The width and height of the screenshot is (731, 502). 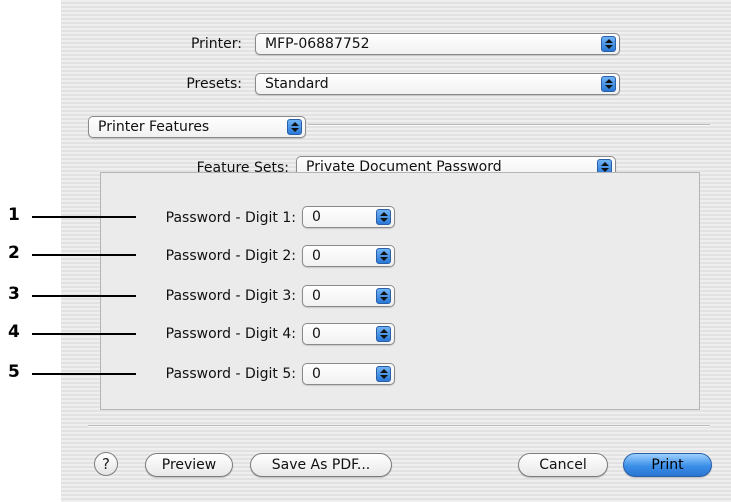 What do you see at coordinates (214, 84) in the screenshot?
I see `presets-label: Presets:` at bounding box center [214, 84].